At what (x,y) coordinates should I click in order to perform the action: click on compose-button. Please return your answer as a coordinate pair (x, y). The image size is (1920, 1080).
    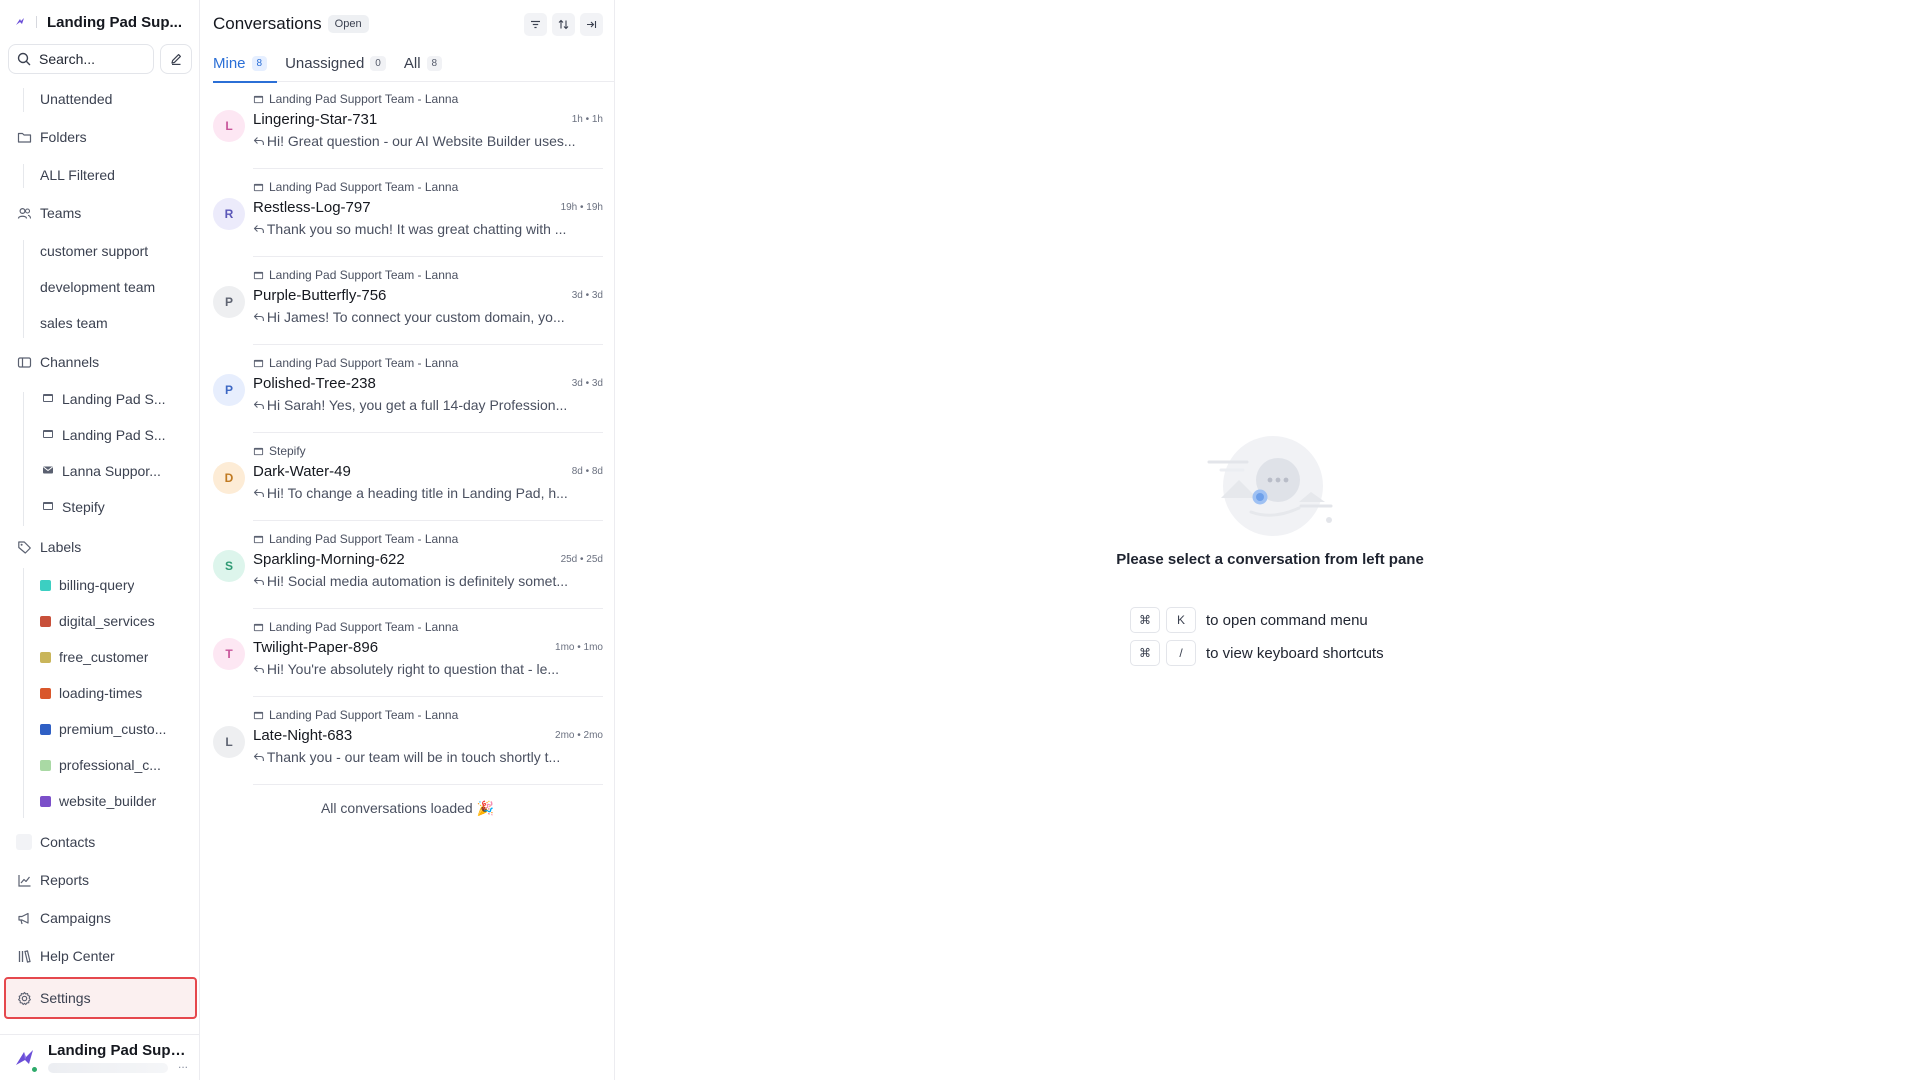
    Looking at the image, I should click on (176, 59).